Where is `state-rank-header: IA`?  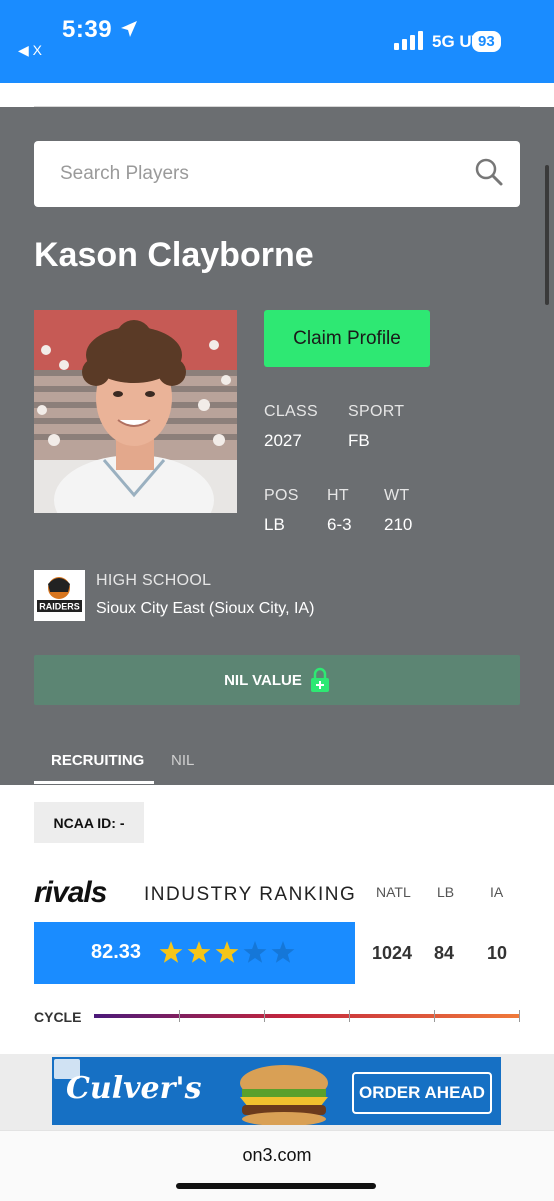
state-rank-header: IA is located at coordinates (497, 892).